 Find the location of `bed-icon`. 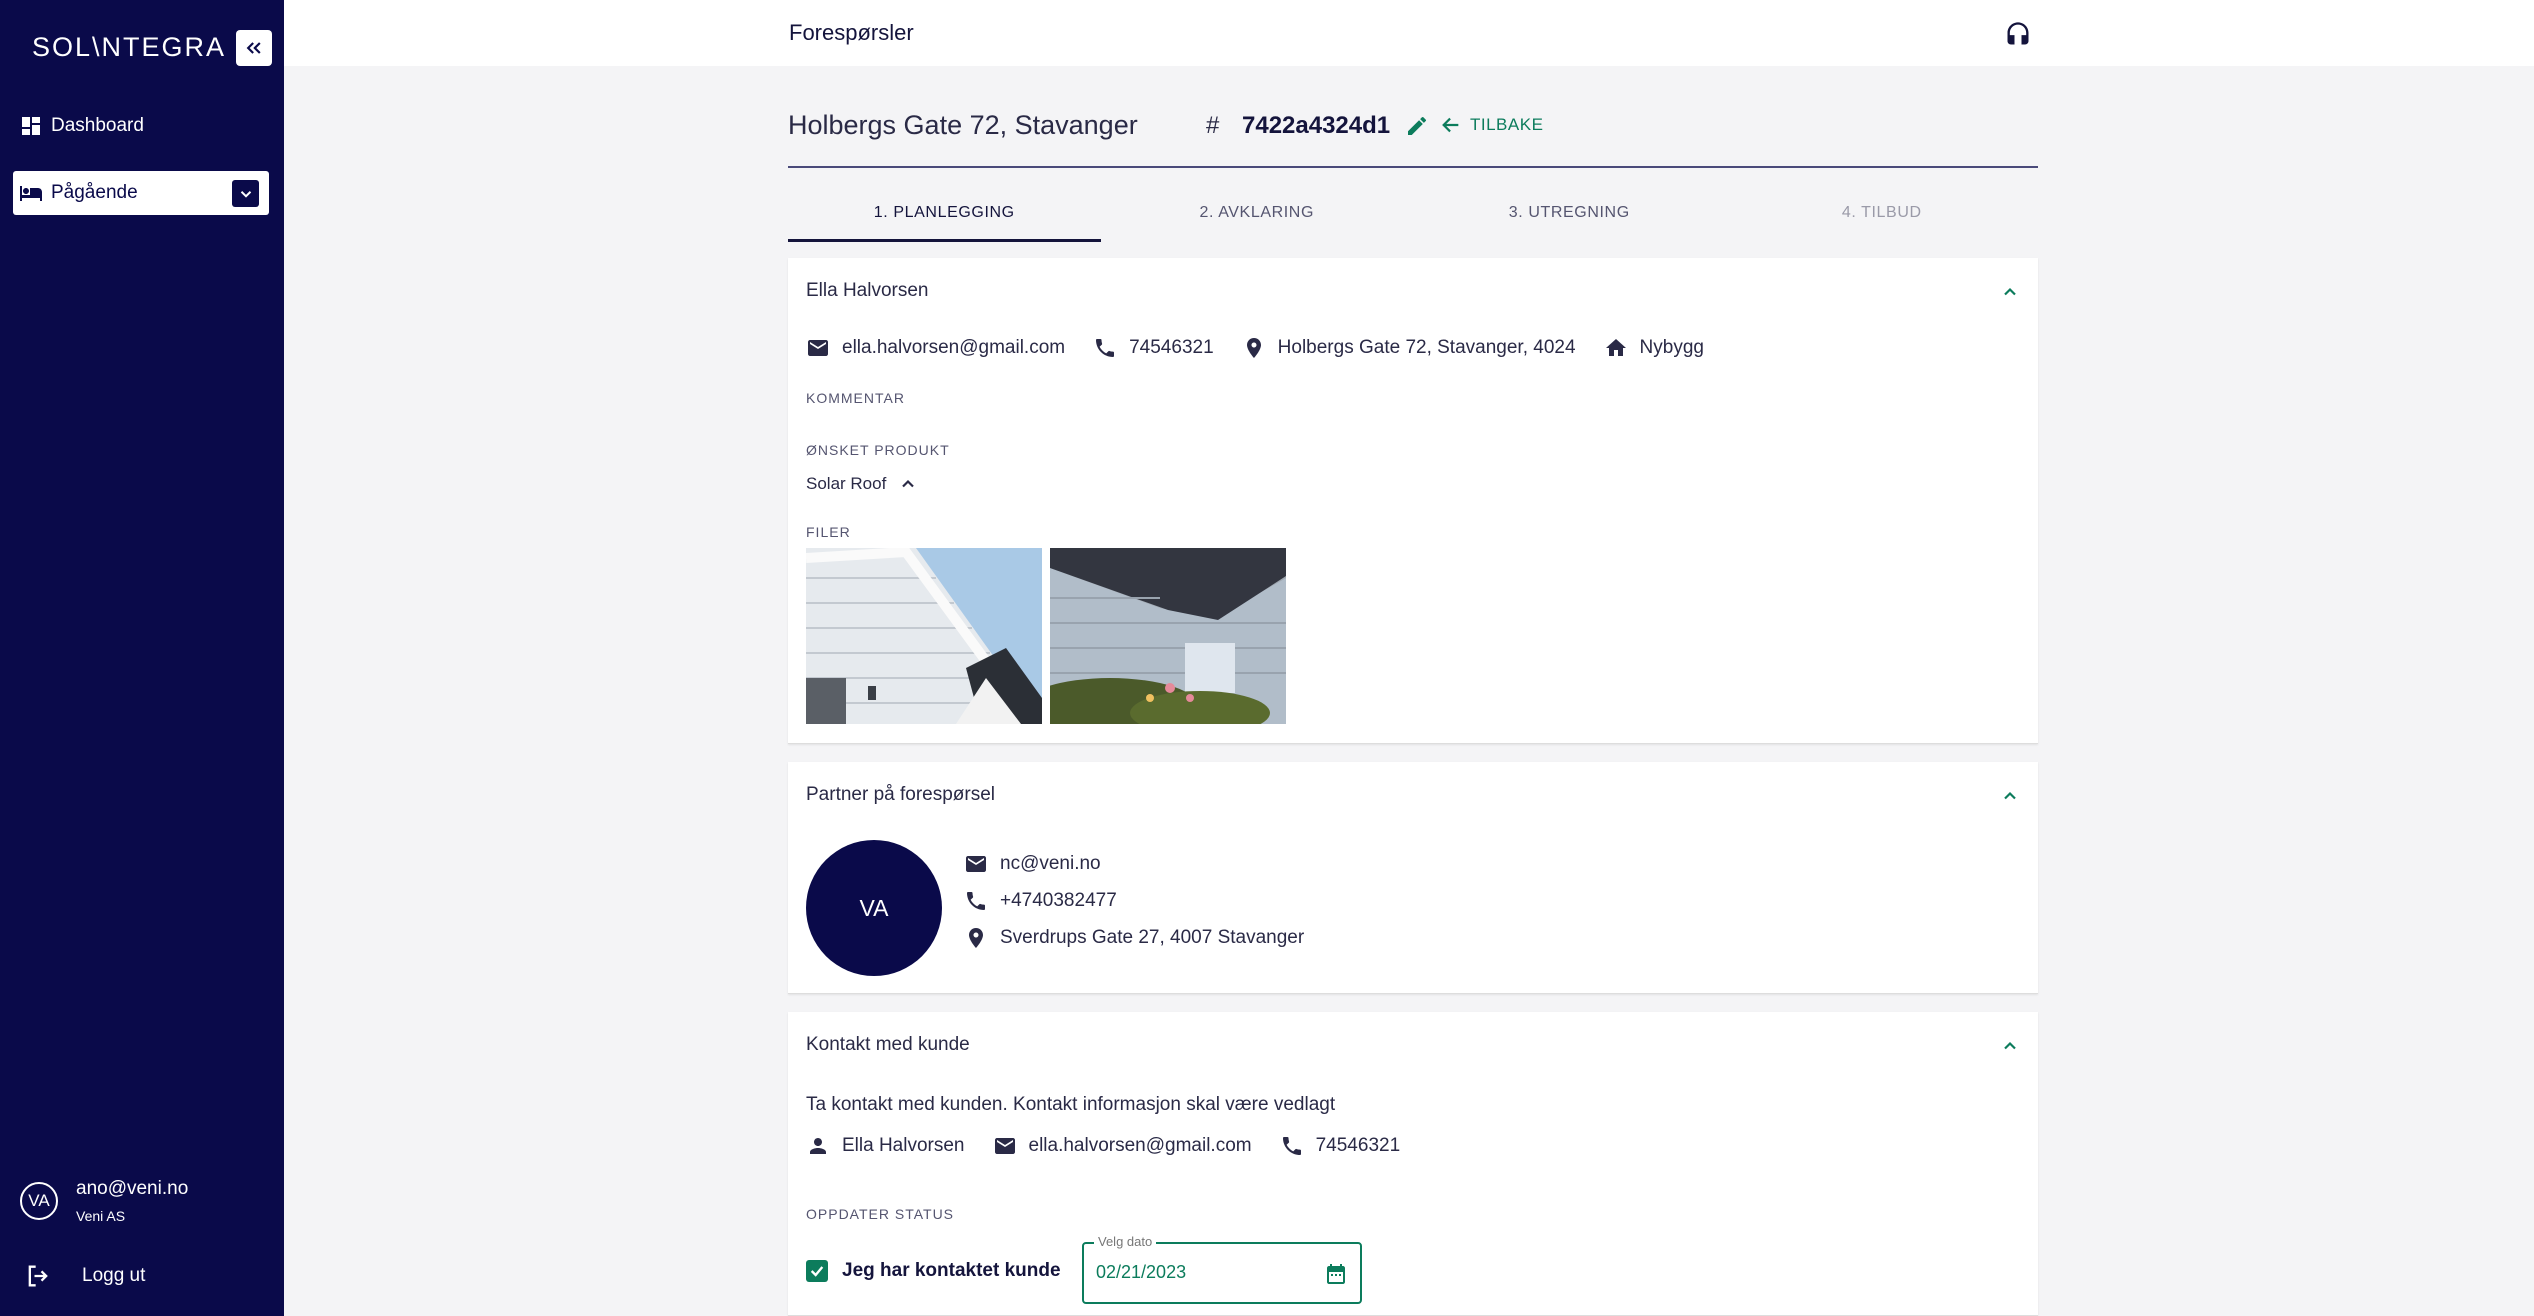

bed-icon is located at coordinates (31, 193).